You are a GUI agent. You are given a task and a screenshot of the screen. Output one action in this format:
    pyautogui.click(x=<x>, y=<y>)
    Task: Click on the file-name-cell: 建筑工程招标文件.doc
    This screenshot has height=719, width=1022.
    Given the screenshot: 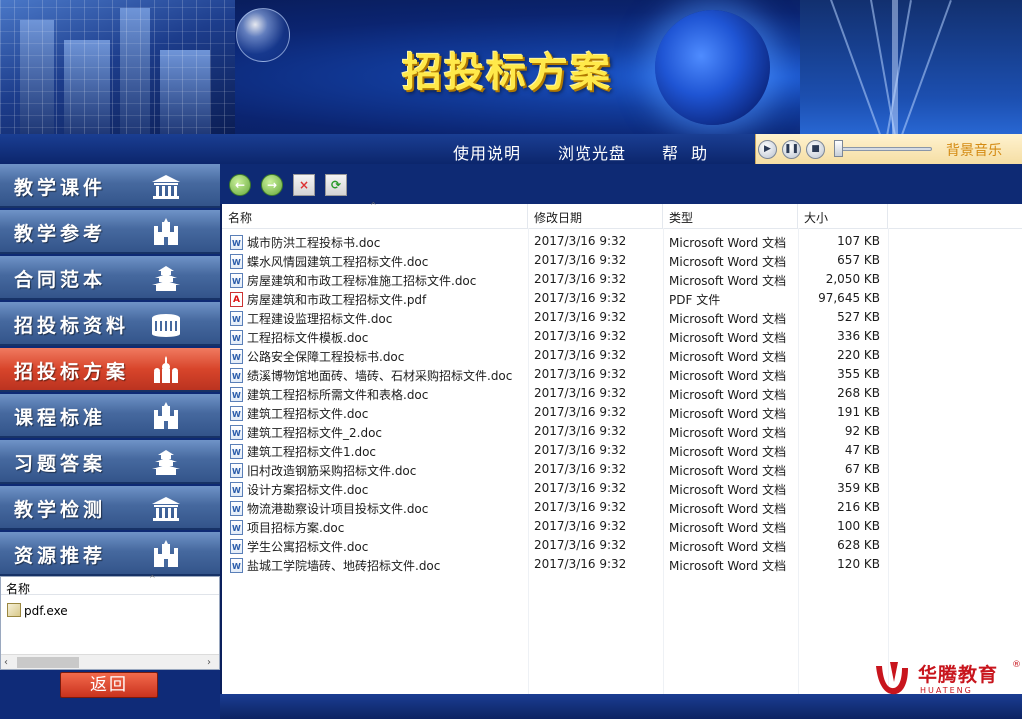 What is the action you would take?
    pyautogui.click(x=299, y=413)
    